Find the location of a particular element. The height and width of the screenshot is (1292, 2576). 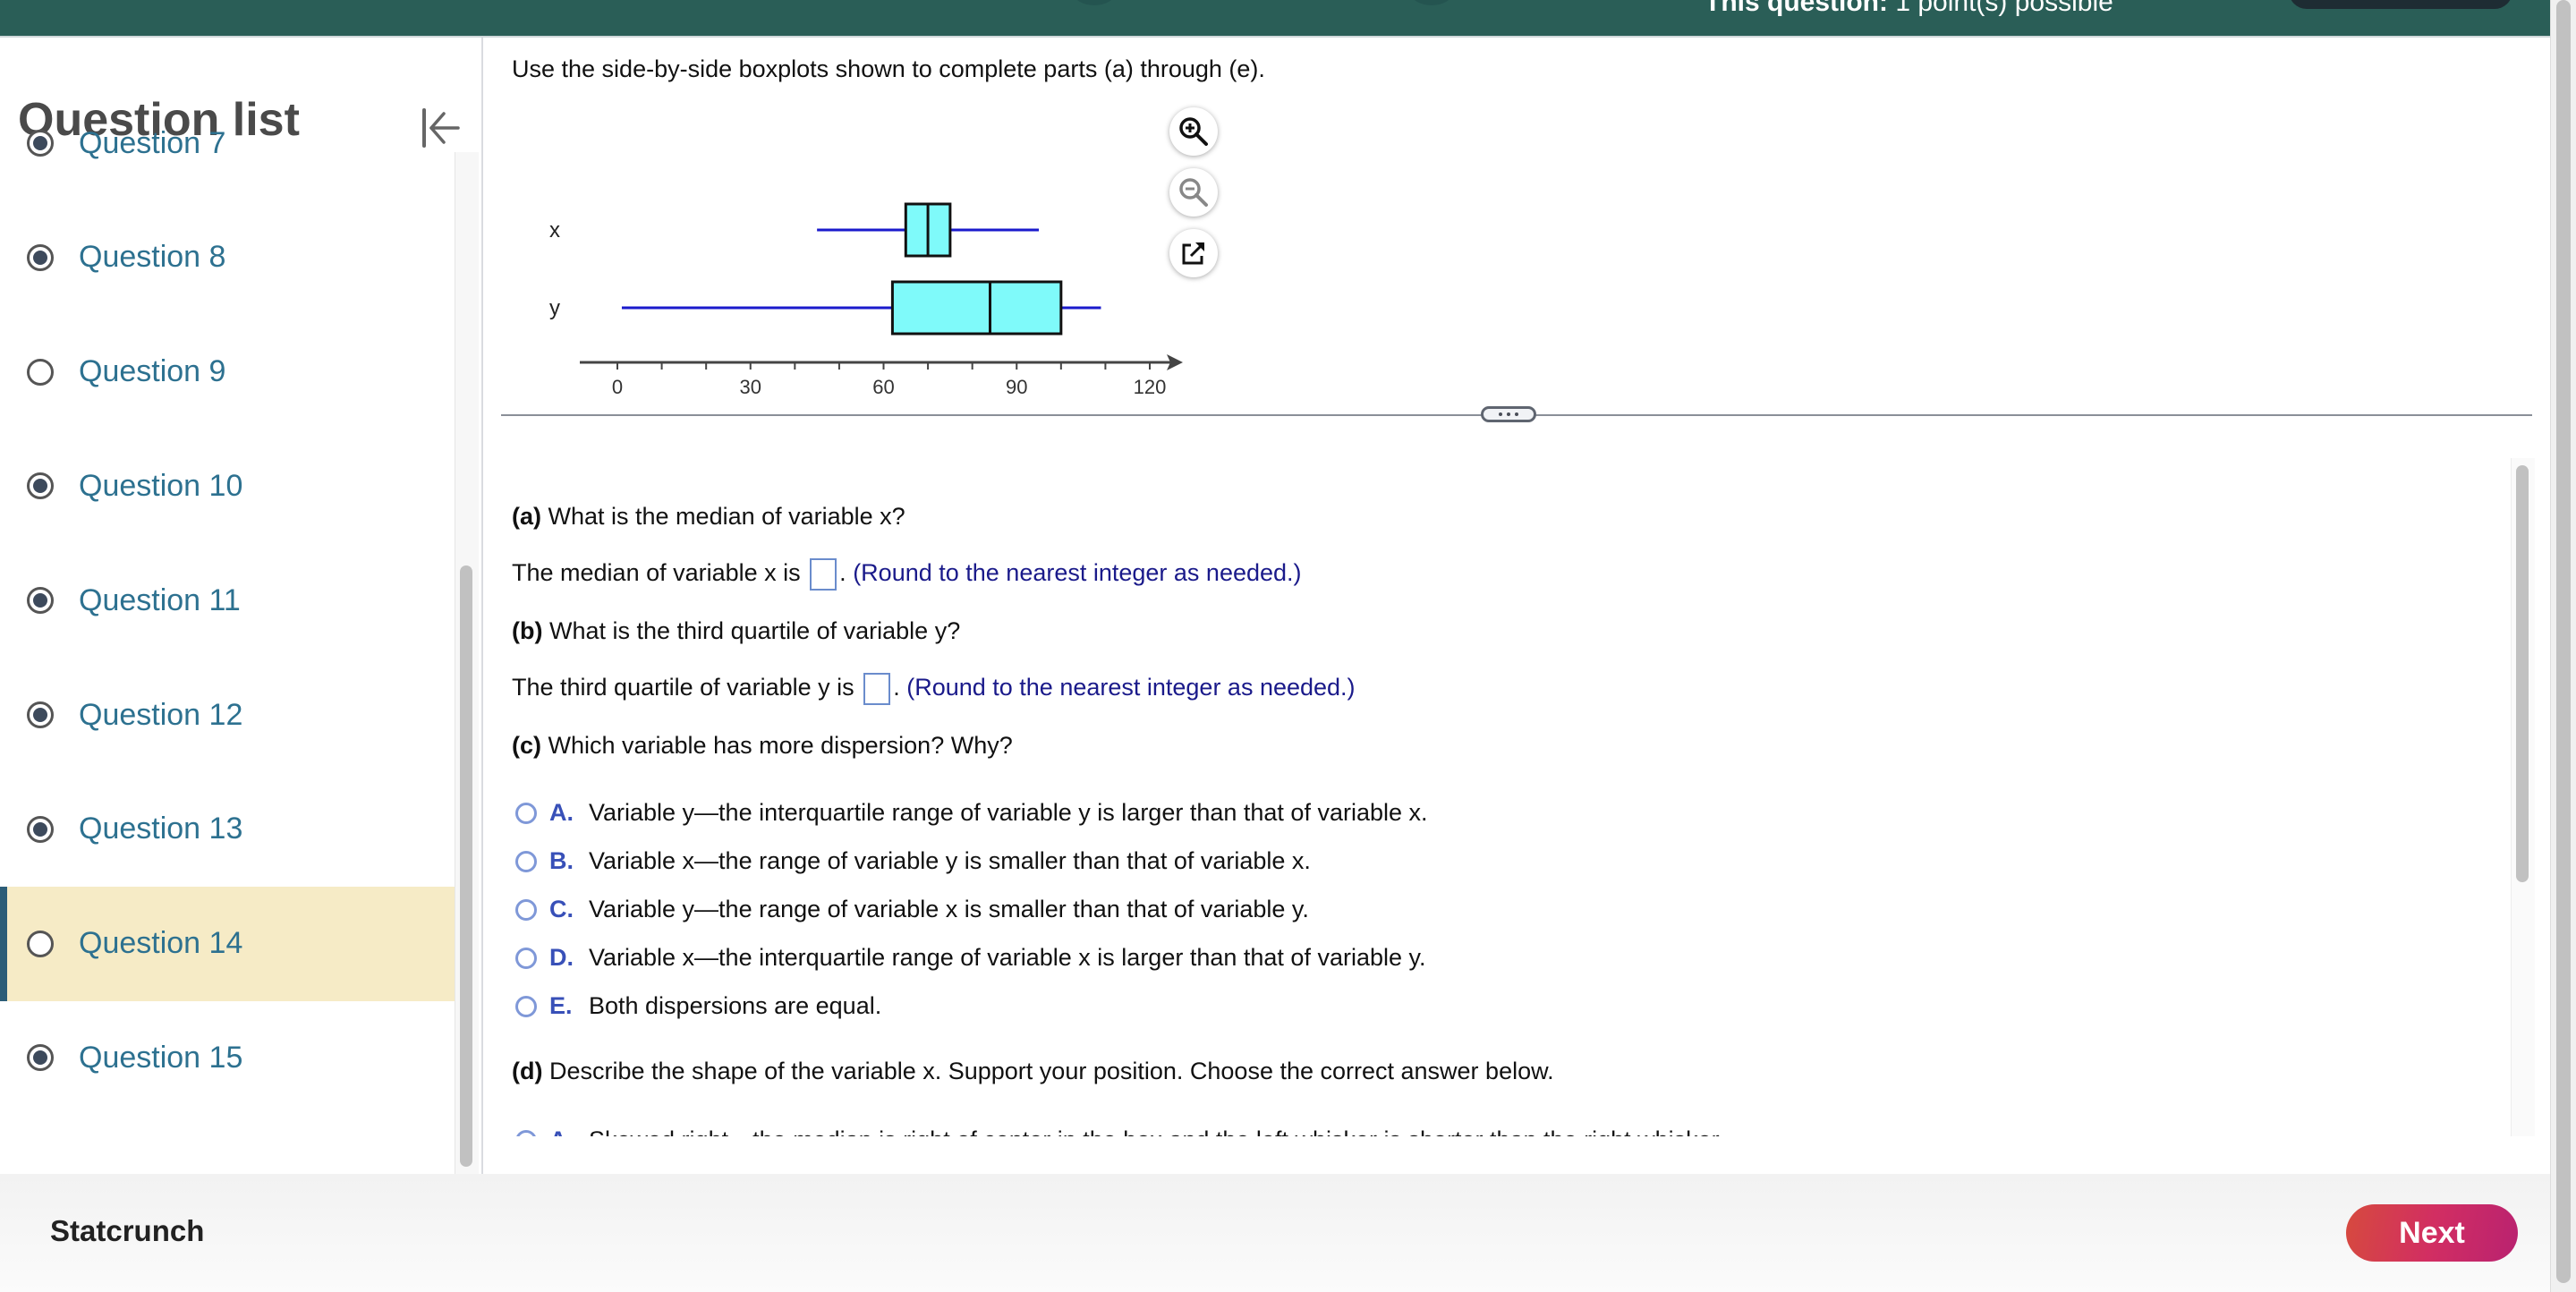

window-scrollbar-thumb is located at coordinates (2563, 641).